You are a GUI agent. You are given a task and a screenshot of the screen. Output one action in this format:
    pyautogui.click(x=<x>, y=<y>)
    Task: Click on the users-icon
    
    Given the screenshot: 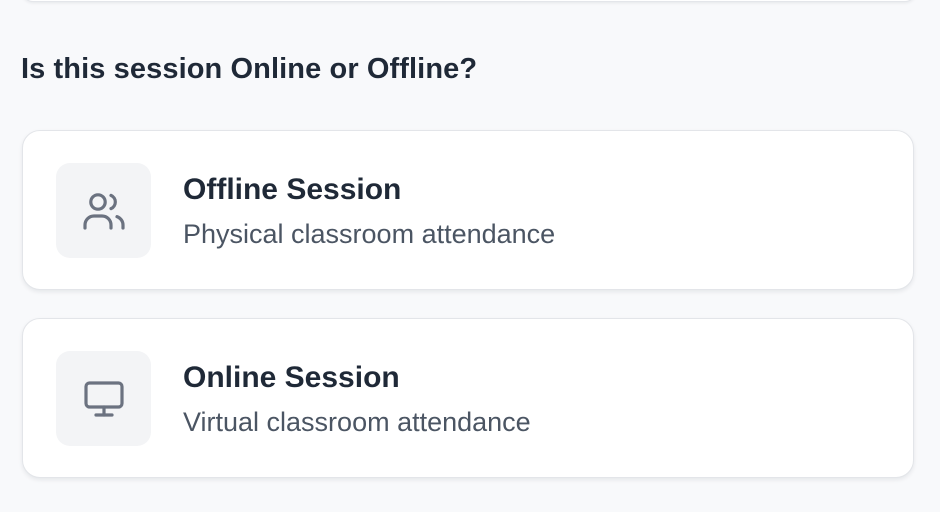 What is the action you would take?
    pyautogui.click(x=103, y=211)
    